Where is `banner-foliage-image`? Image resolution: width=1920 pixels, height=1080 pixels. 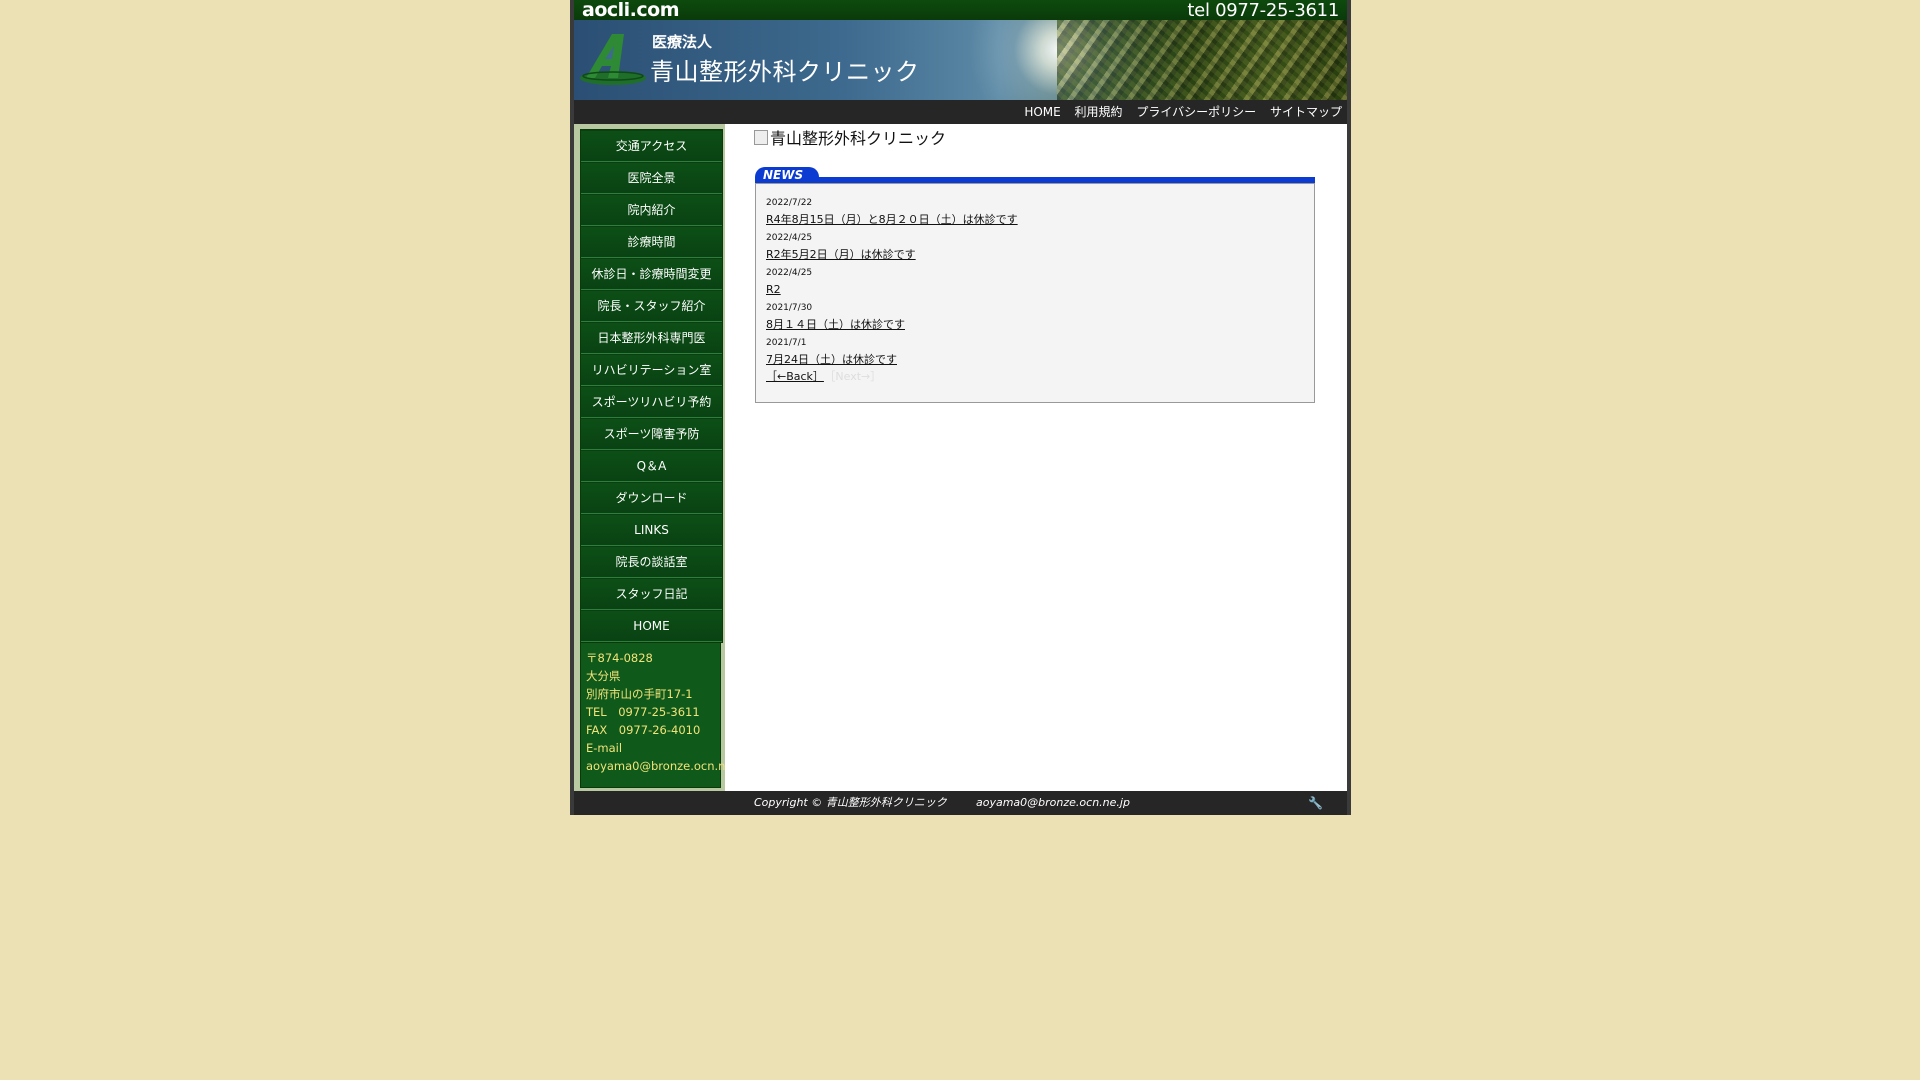 banner-foliage-image is located at coordinates (1202, 60).